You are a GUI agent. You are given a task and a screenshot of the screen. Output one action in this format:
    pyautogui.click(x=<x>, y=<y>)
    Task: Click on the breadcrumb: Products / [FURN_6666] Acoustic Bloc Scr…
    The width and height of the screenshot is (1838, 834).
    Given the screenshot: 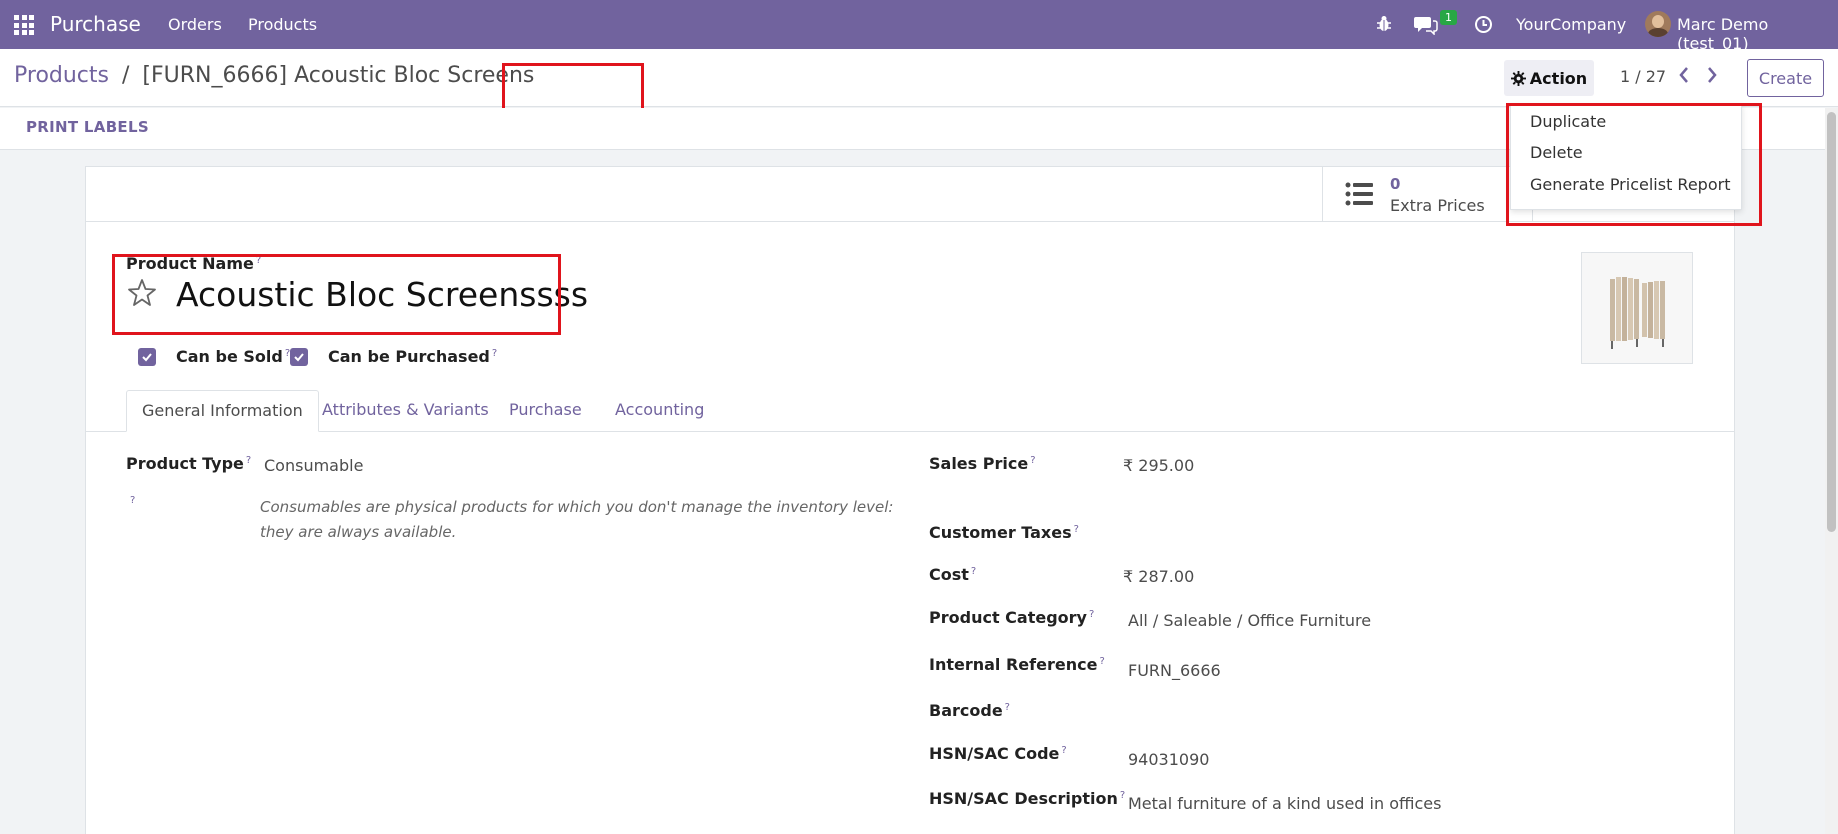 What is the action you would take?
    pyautogui.click(x=274, y=75)
    